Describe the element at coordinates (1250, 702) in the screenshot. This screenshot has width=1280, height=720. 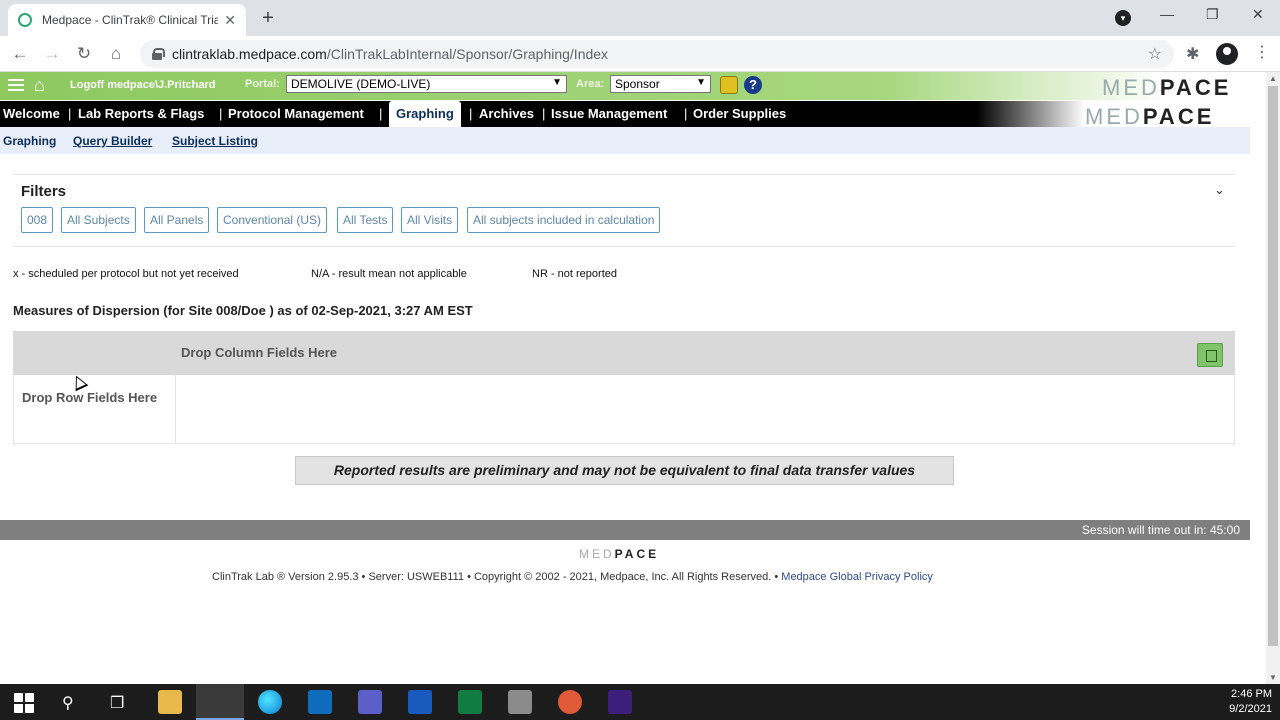
I see `system-clock: 2:46 PM 9/2/2021` at that location.